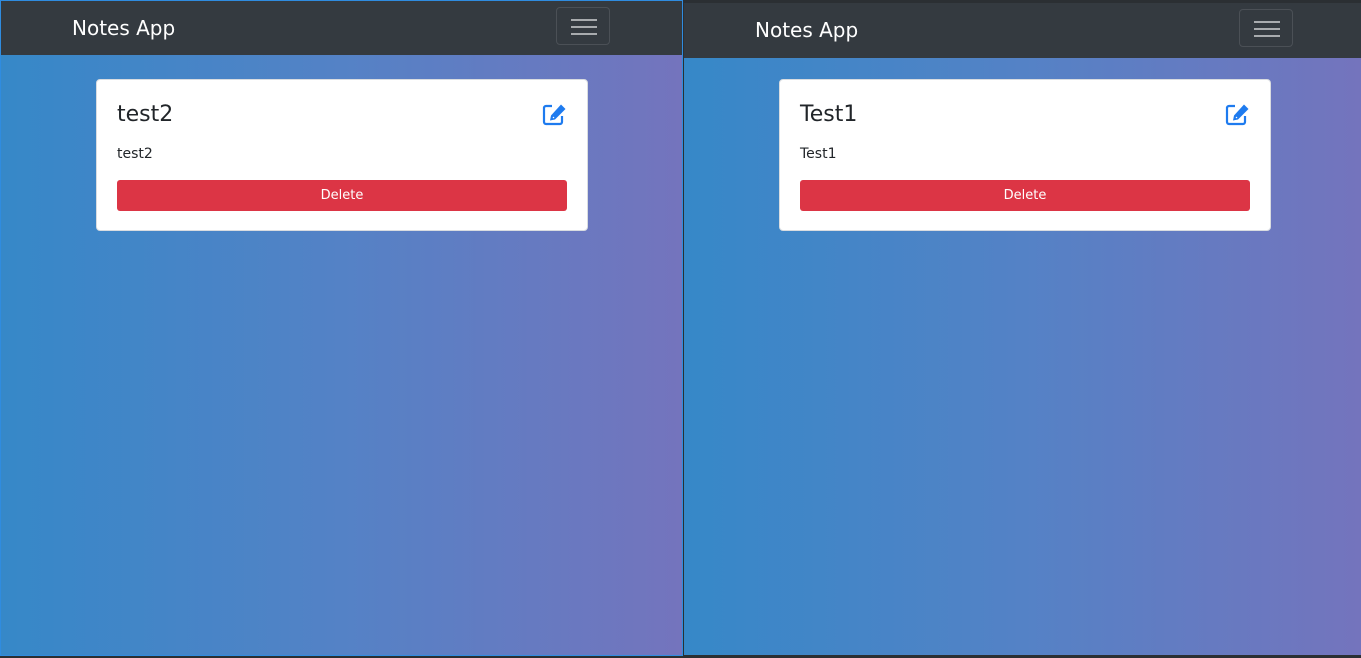 The height and width of the screenshot is (658, 1361). Describe the element at coordinates (818, 154) in the screenshot. I see `note-body: Test1` at that location.